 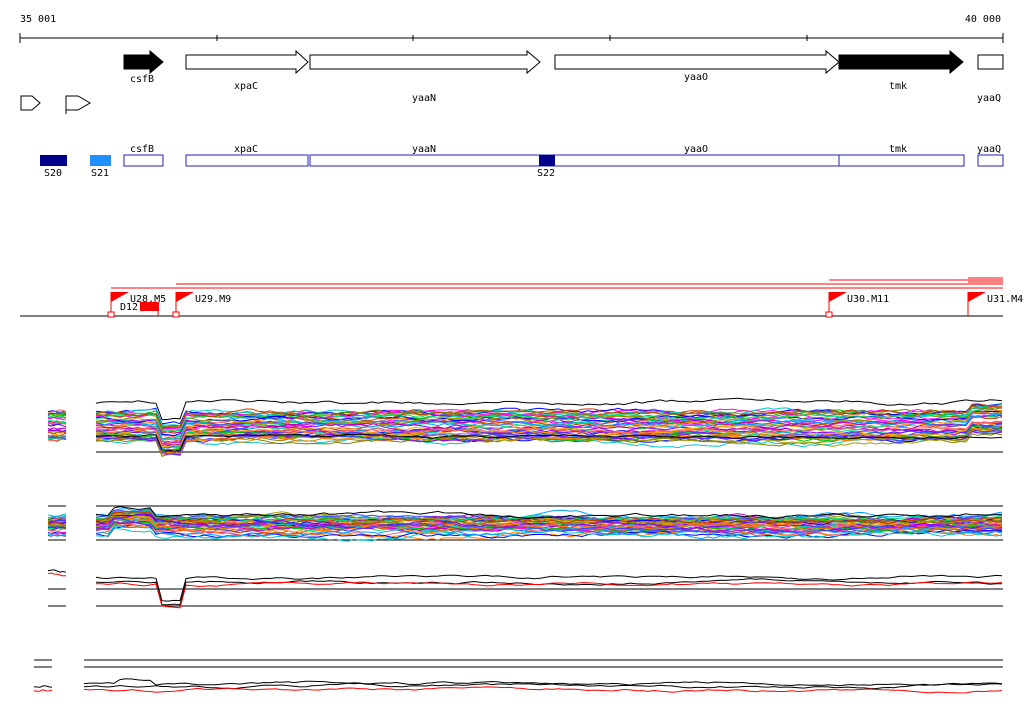 I want to click on transcript-yaaO, so click(x=689, y=160).